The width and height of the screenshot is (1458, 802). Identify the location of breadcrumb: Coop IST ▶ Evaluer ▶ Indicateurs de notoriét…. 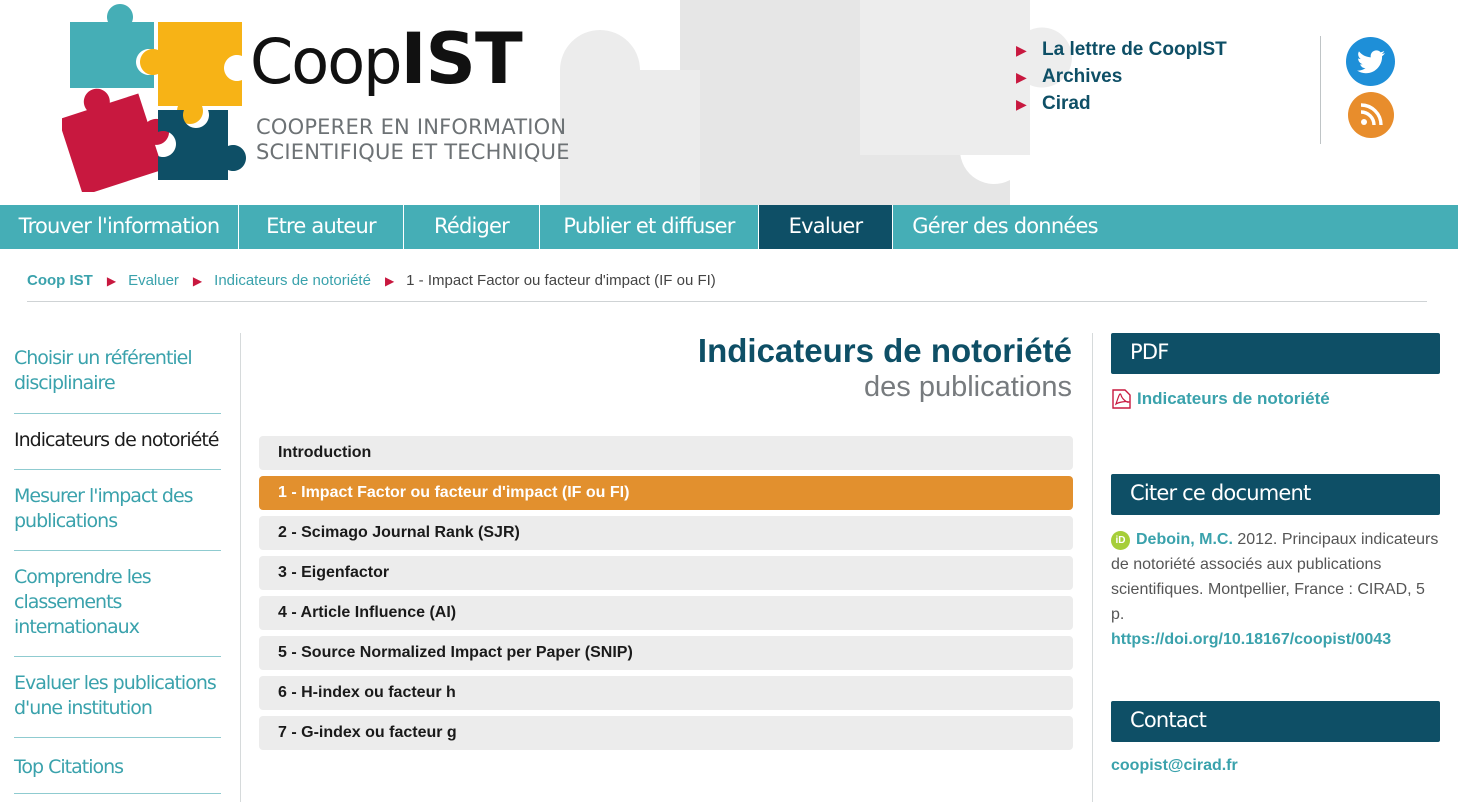
(371, 280).